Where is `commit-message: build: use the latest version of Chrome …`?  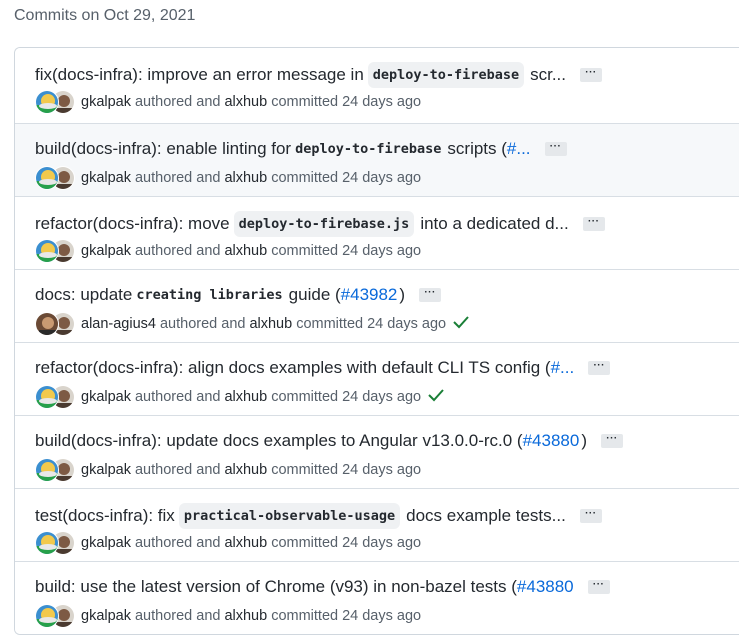 commit-message: build: use the latest version of Chrome … is located at coordinates (322, 587).